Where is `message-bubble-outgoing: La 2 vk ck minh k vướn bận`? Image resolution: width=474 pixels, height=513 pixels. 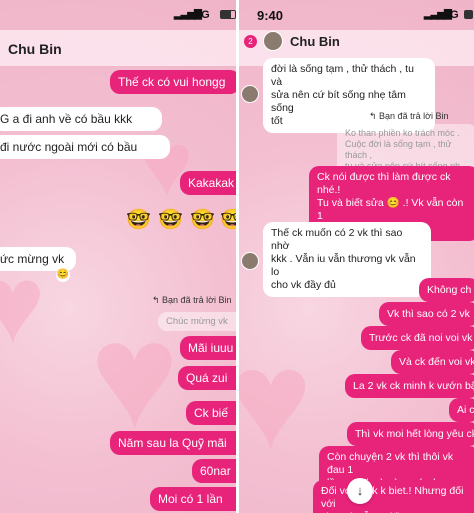
message-bubble-outgoing: La 2 vk ck minh k vướn bận is located at coordinates (409, 386).